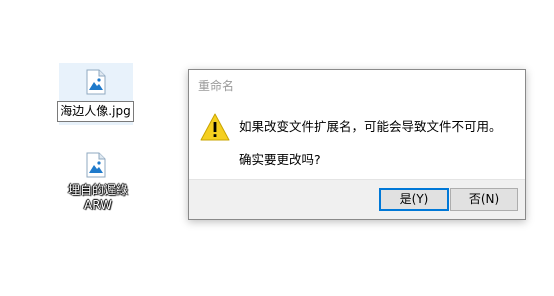  What do you see at coordinates (95, 111) in the screenshot?
I see `rename-input: 海边人像.jpg` at bounding box center [95, 111].